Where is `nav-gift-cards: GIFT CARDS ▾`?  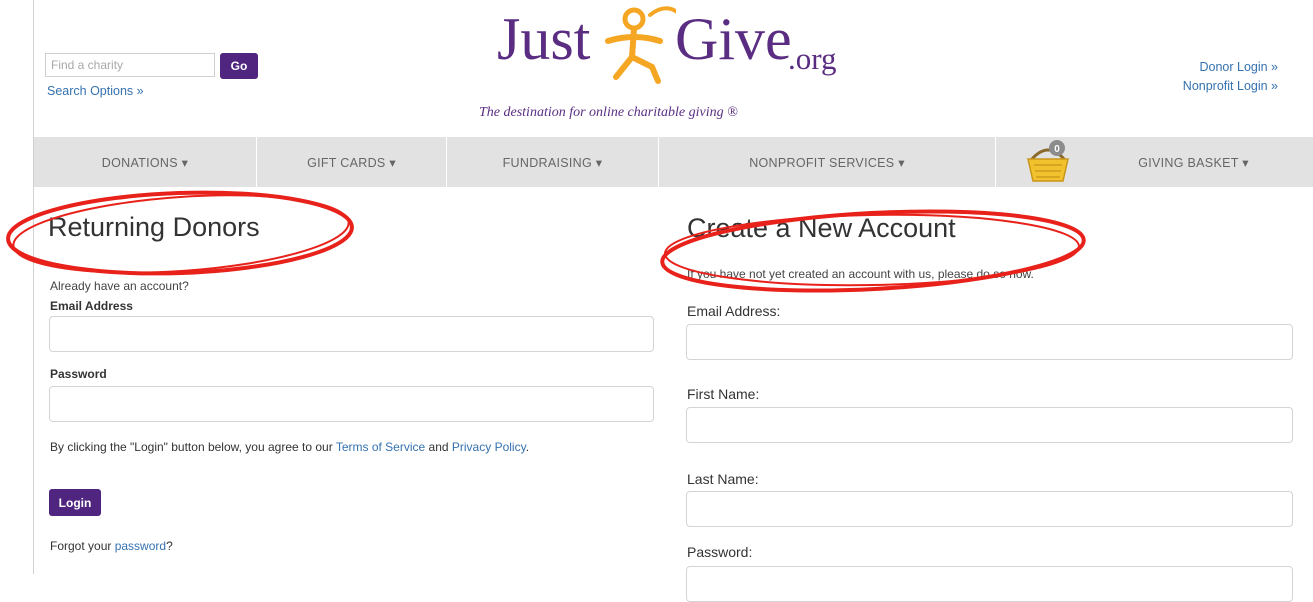
nav-gift-cards: GIFT CARDS ▾ is located at coordinates (352, 162).